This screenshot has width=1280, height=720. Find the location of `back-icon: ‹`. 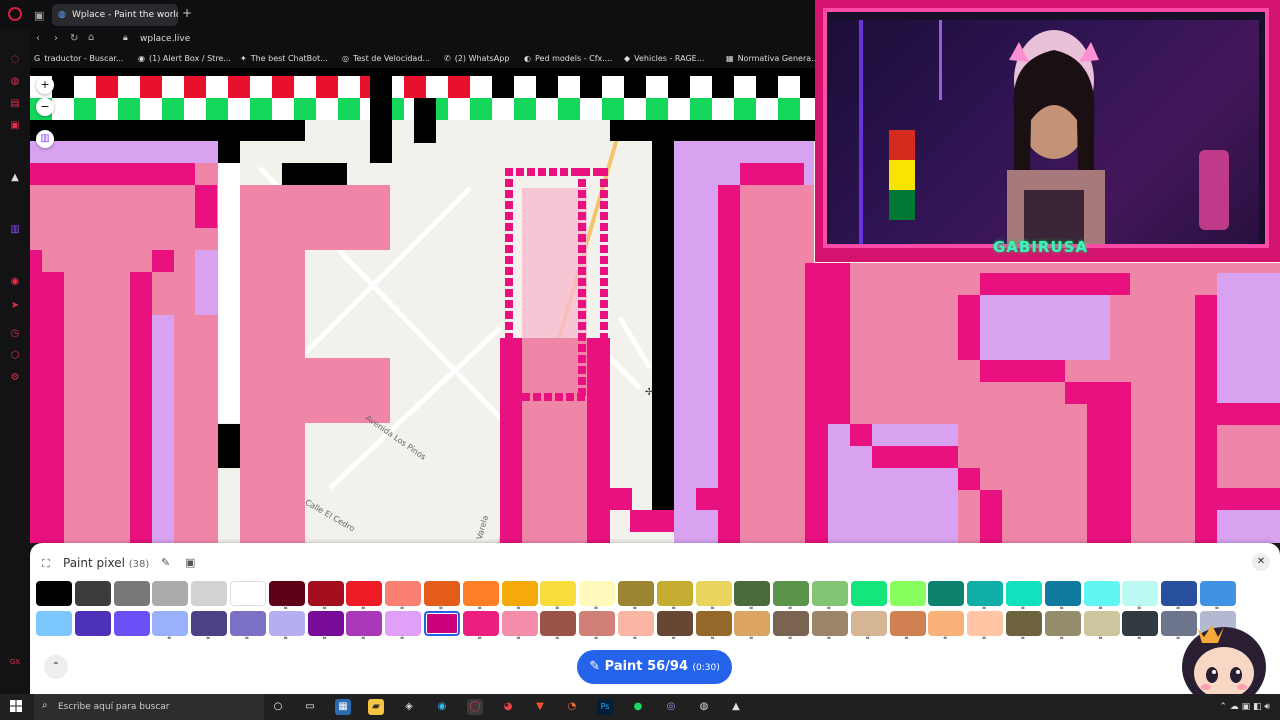

back-icon: ‹ is located at coordinates (38, 38).